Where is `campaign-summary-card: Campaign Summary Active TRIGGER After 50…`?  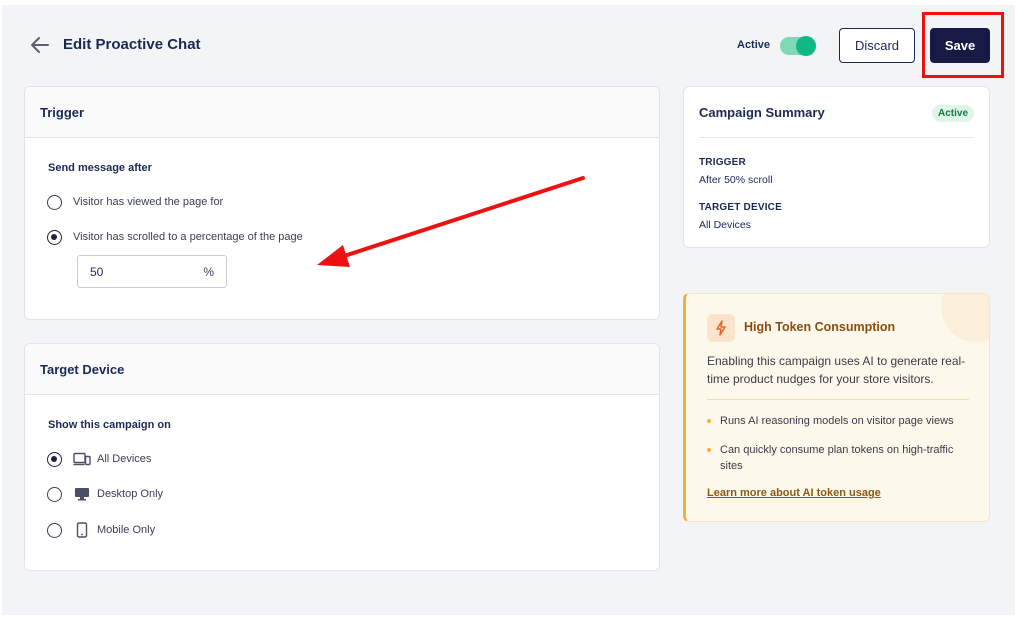 campaign-summary-card: Campaign Summary Active TRIGGER After 50… is located at coordinates (836, 167).